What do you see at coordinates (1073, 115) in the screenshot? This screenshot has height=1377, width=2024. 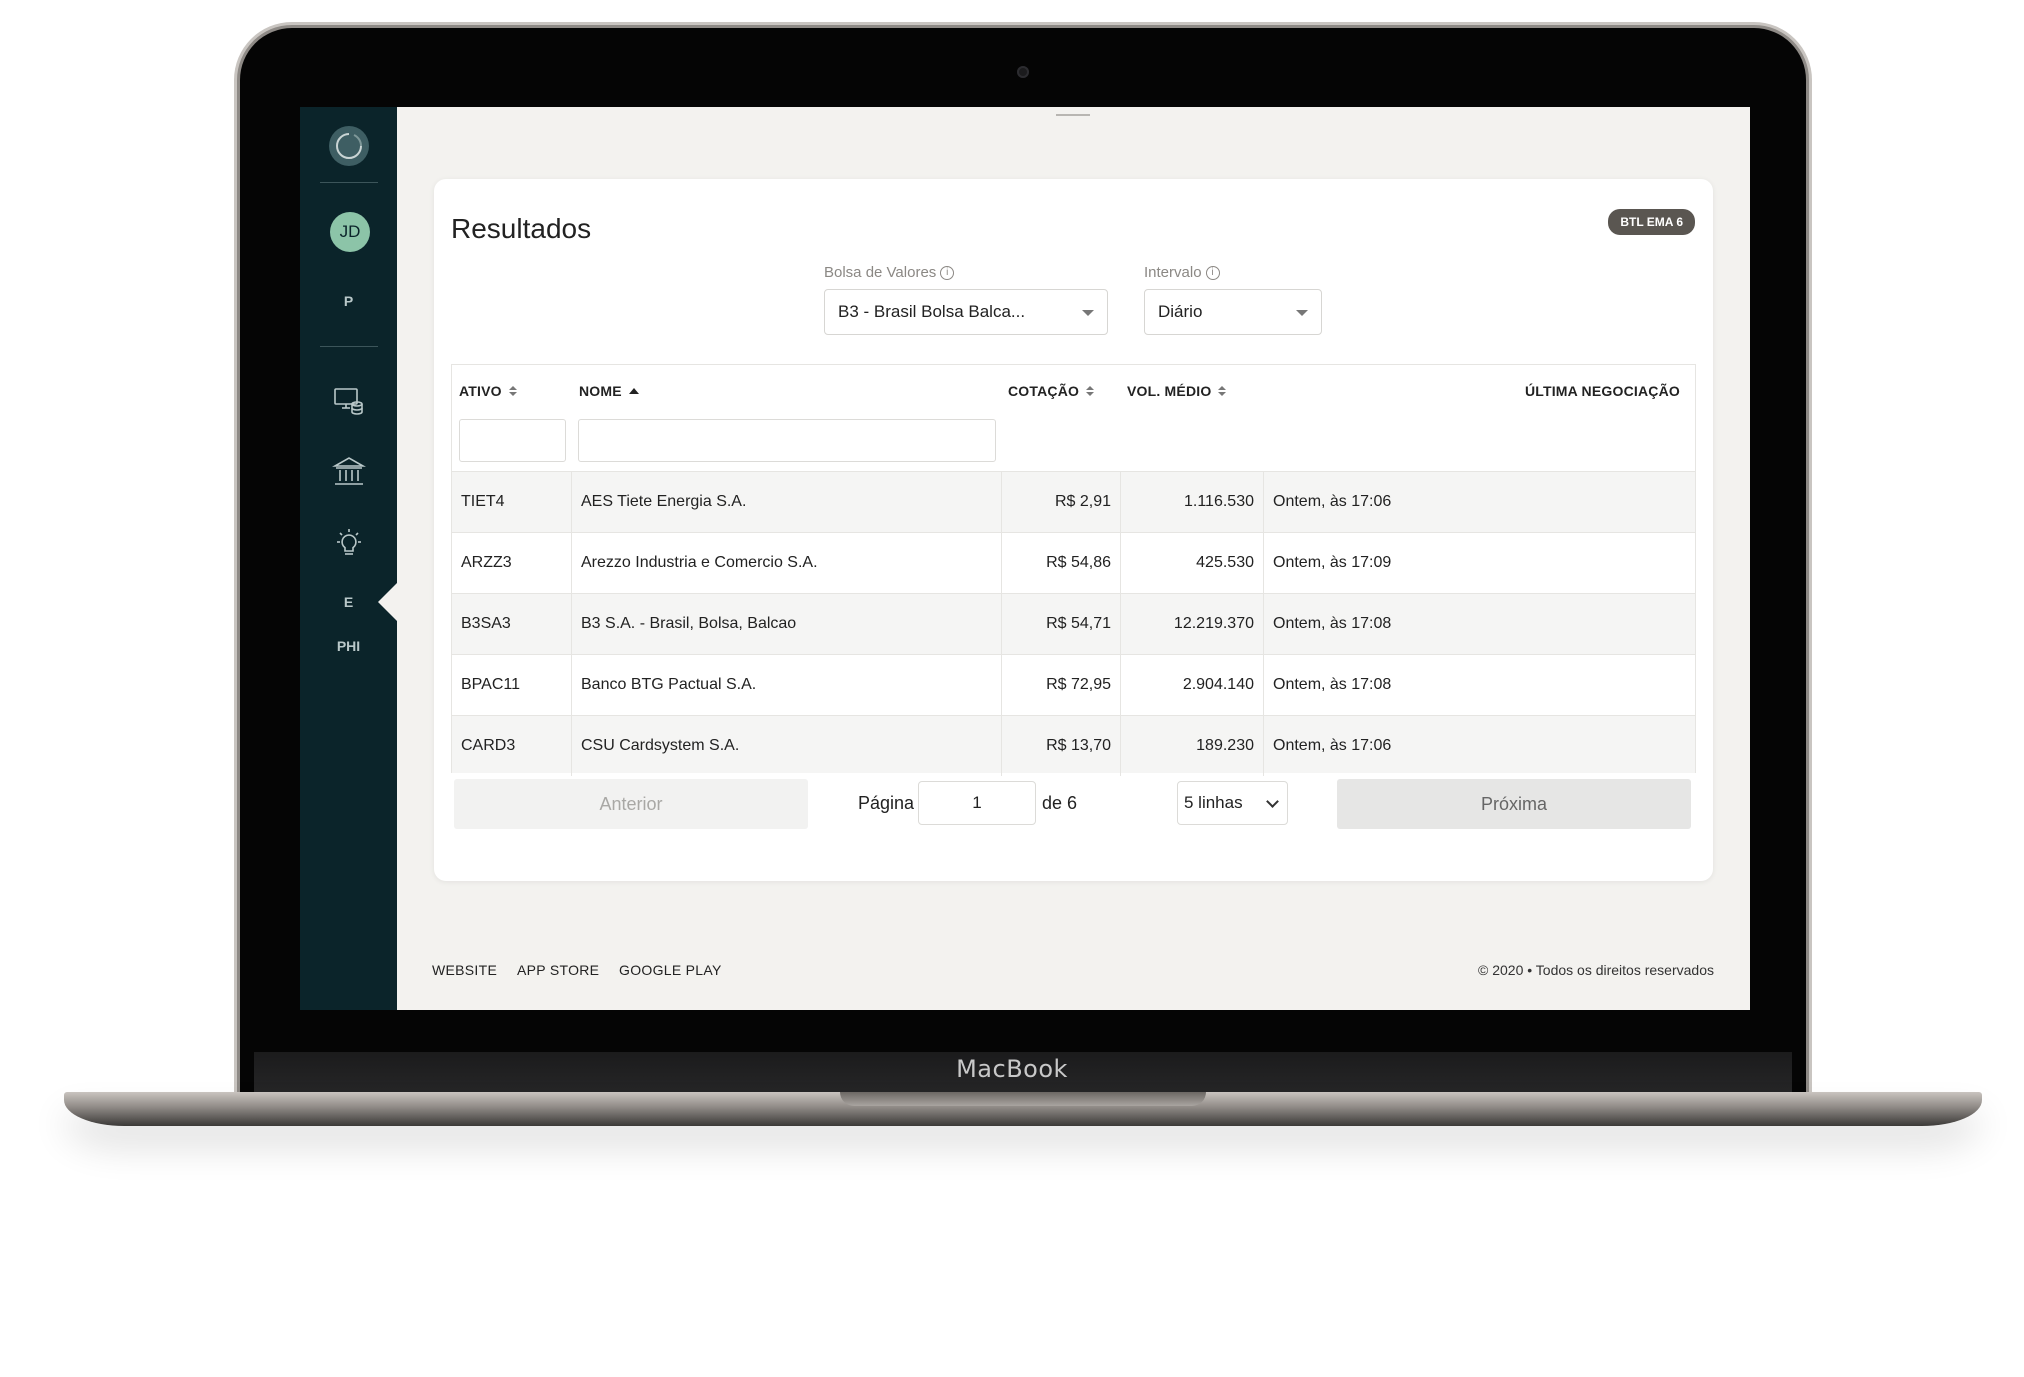 I see `drag-handle` at bounding box center [1073, 115].